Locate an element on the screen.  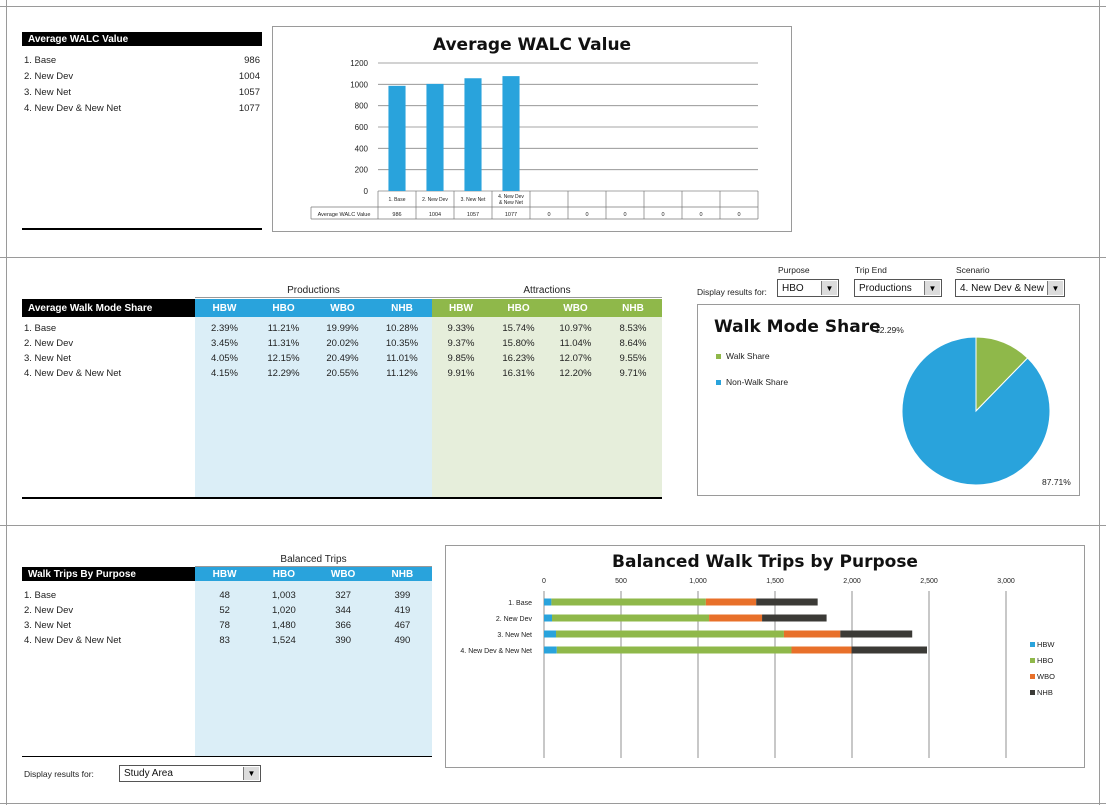
mode-share-cell: 12.07% is located at coordinates (575, 358).